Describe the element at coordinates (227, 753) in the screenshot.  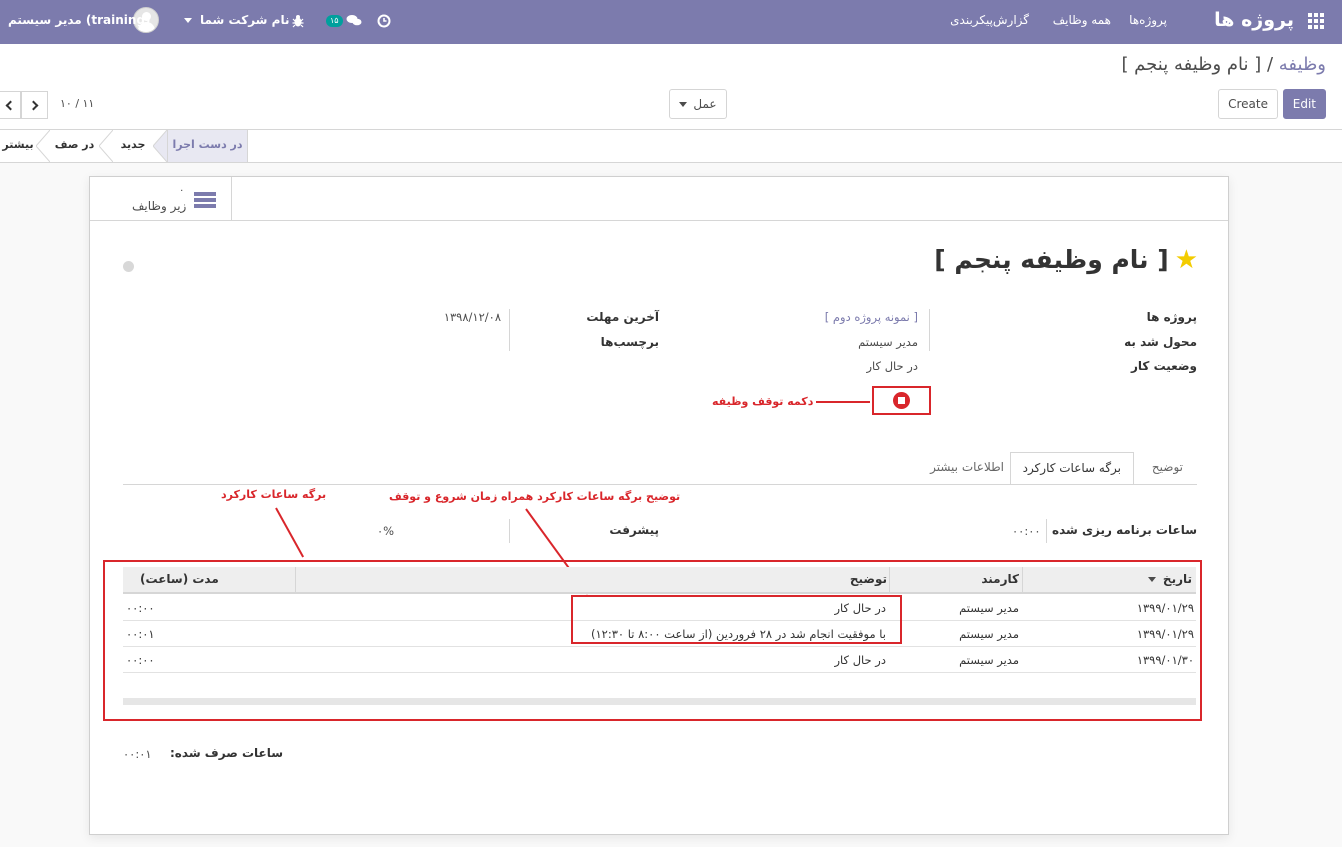
I see `spent-hours-label: ساعات صرف شده:` at that location.